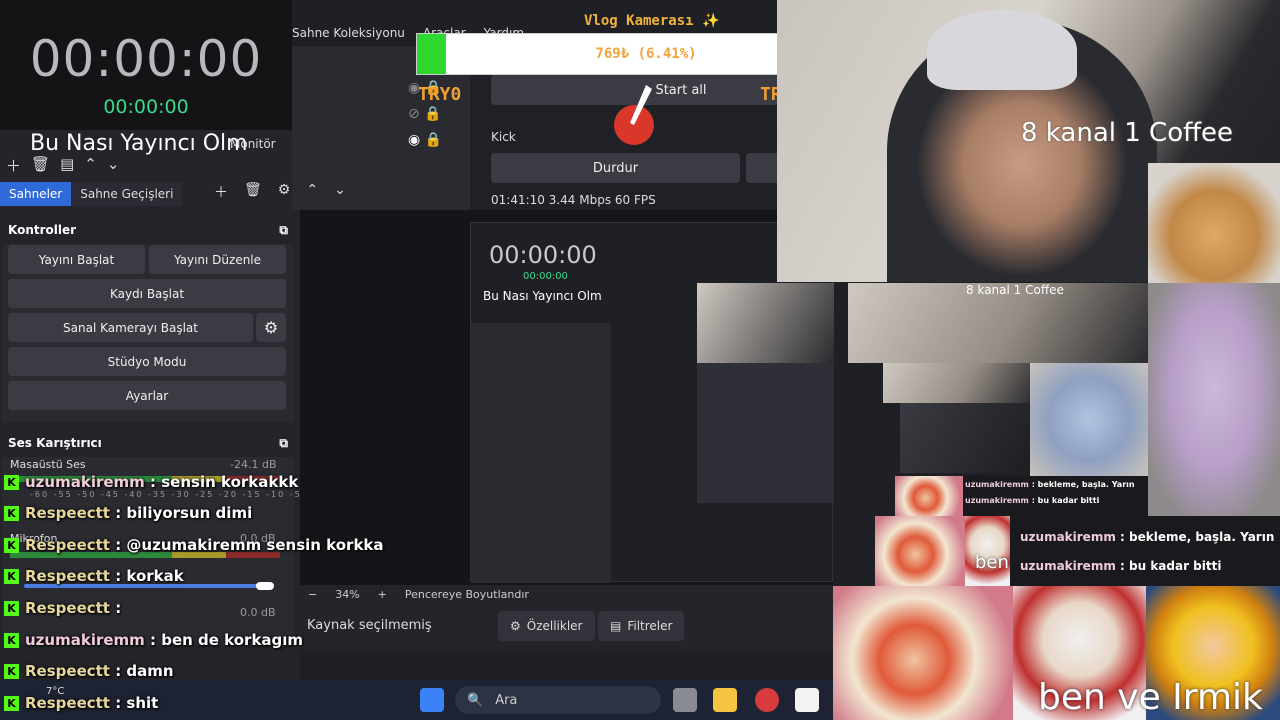  What do you see at coordinates (217, 259) in the screenshot?
I see `edit-stream-button: Yayını Düzenle` at bounding box center [217, 259].